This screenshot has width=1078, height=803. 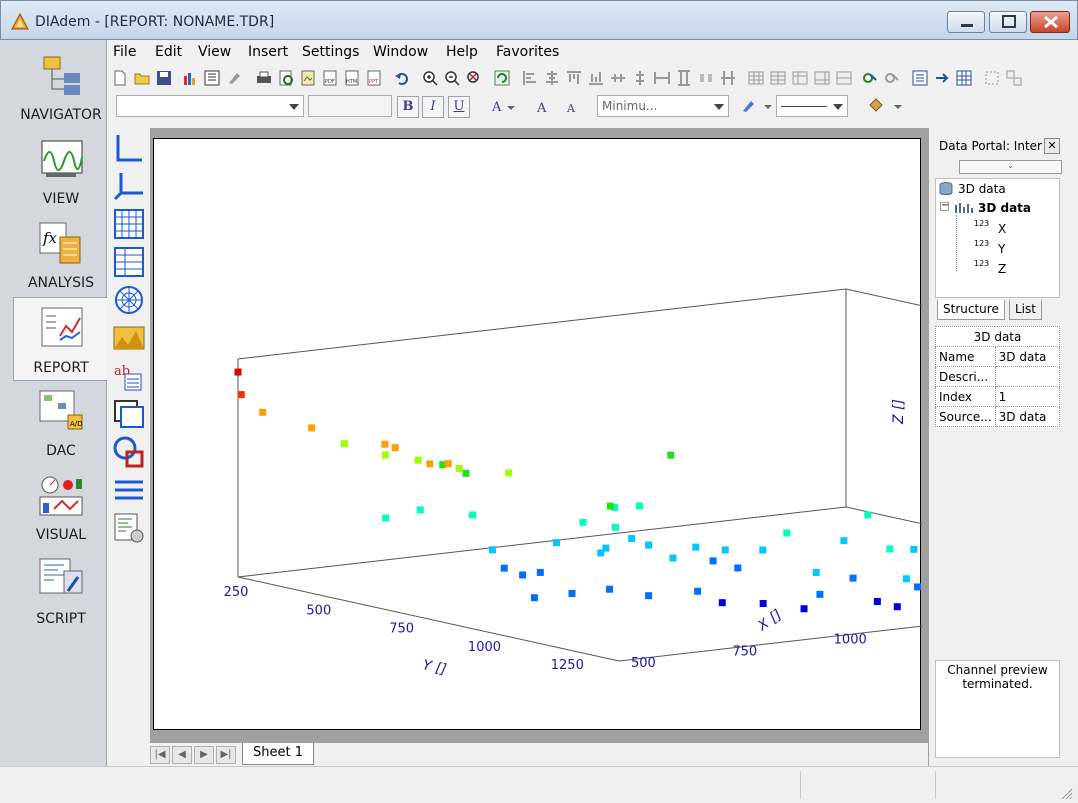 I want to click on first-sheet-button: |◀, so click(x=160, y=755).